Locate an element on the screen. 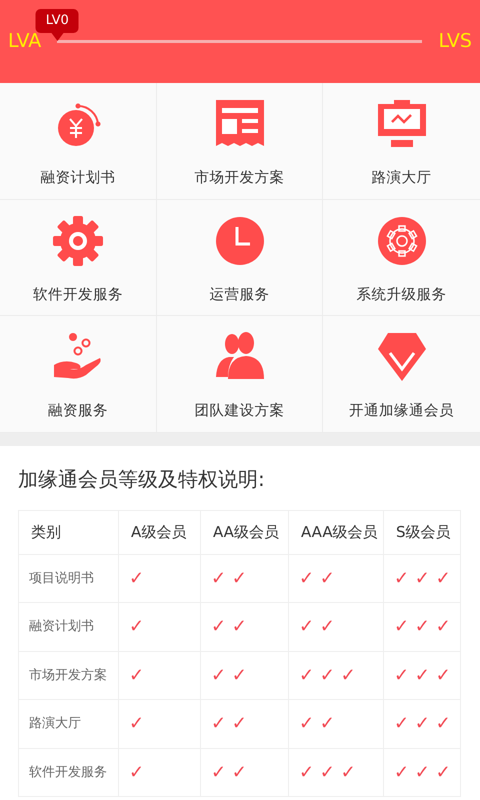 This screenshot has width=480, height=800. service-label: 系统升级服务 is located at coordinates (401, 295).